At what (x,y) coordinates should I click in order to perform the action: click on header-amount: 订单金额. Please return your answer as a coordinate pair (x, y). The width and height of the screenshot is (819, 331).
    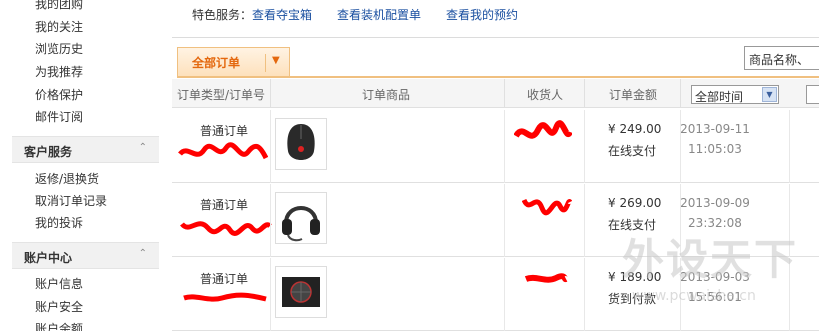
    Looking at the image, I should click on (633, 95).